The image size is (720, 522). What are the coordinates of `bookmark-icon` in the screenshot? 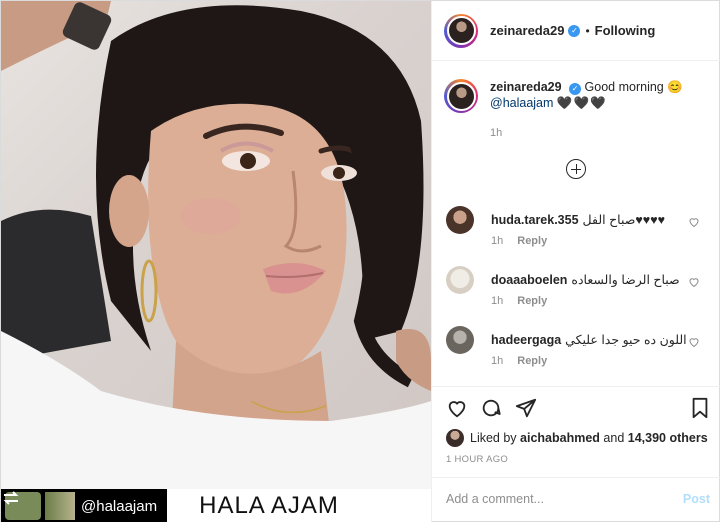 It's located at (700, 408).